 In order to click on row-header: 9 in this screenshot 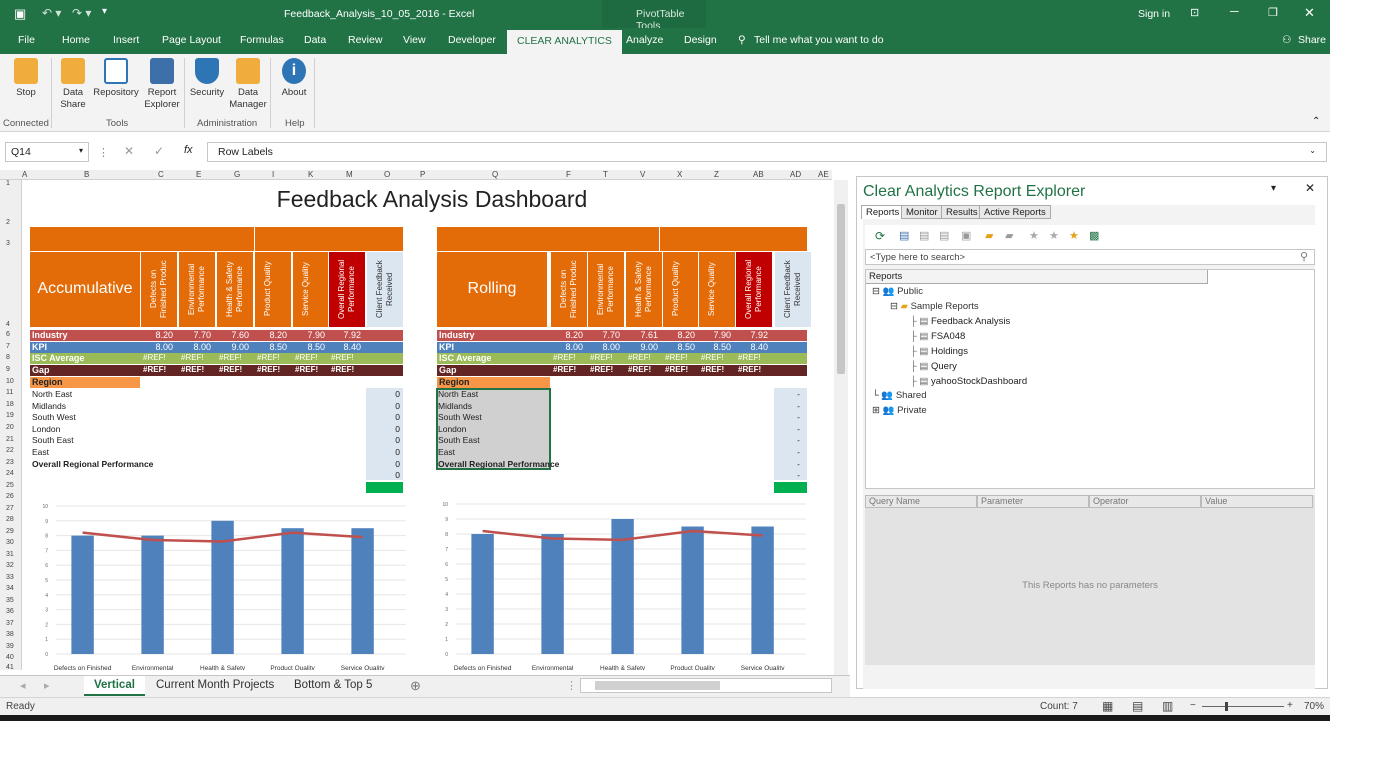, I will do `click(8, 369)`.